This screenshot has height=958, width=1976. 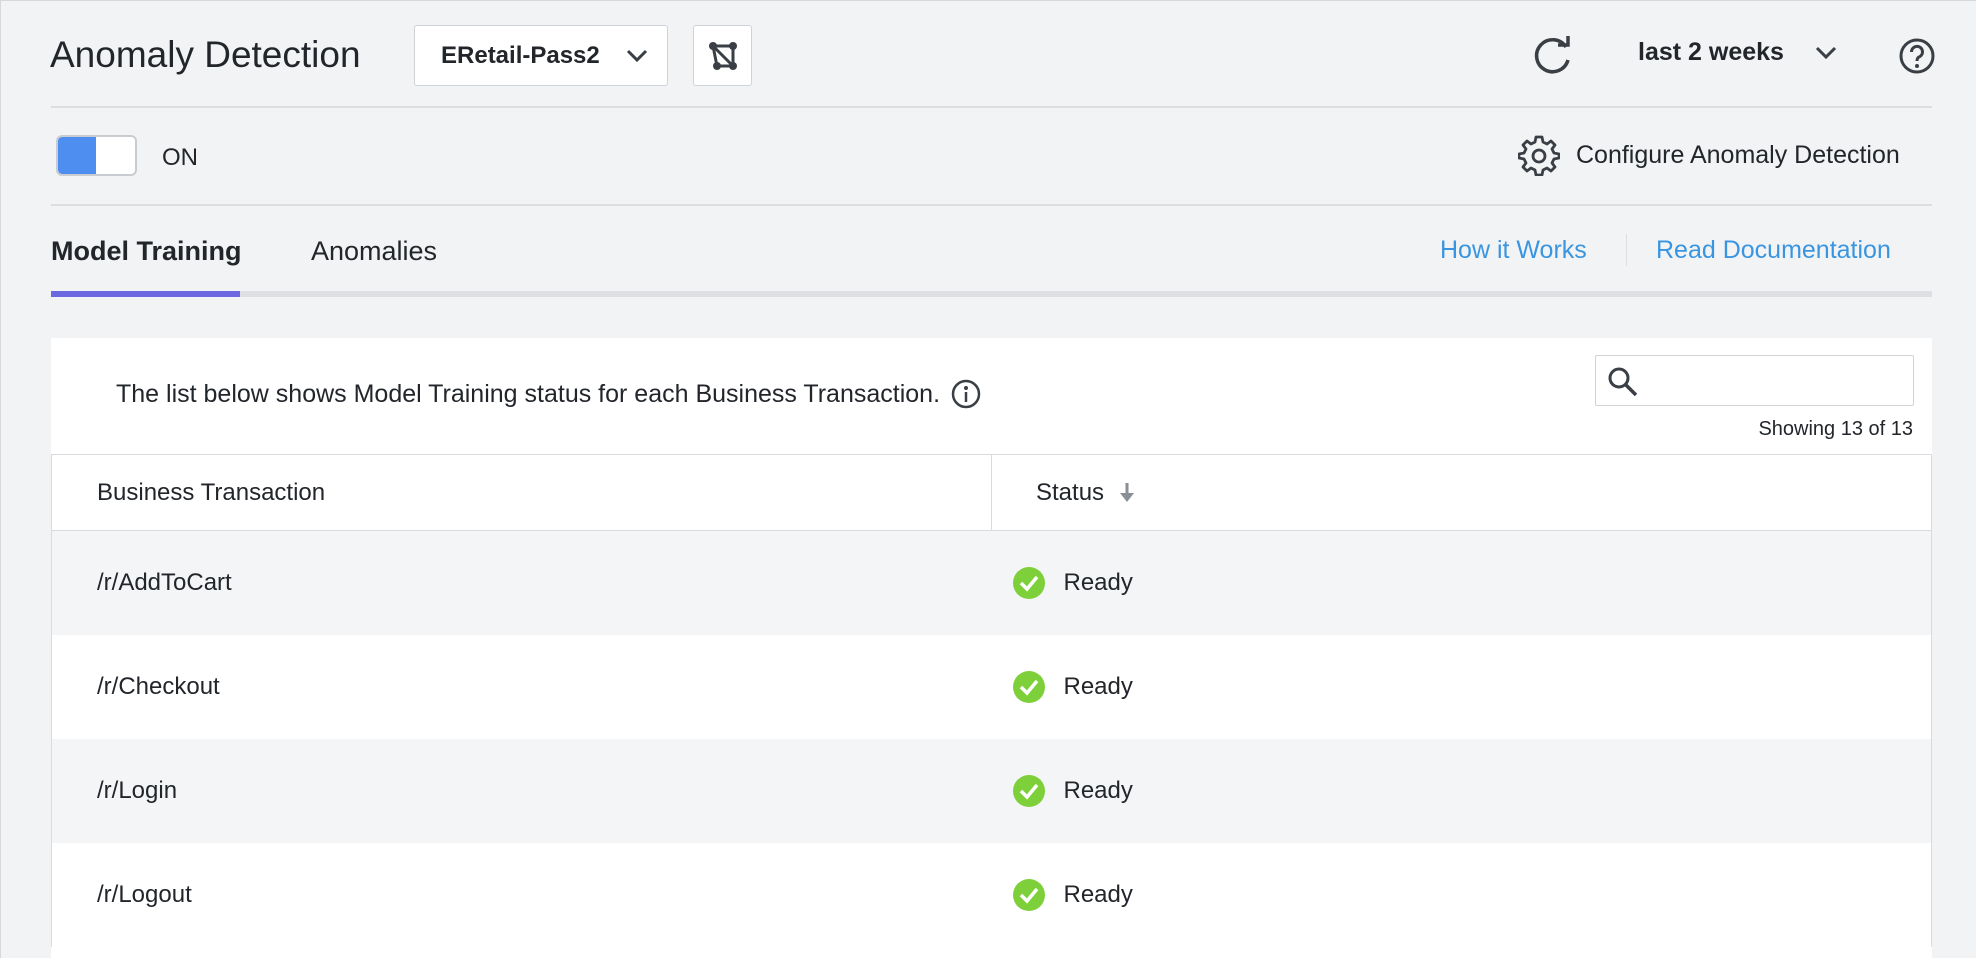 I want to click on flow-map-icon, so click(x=722, y=55).